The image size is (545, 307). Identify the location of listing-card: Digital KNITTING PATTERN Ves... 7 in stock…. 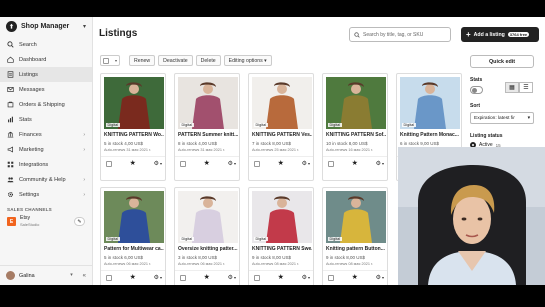
(281, 127).